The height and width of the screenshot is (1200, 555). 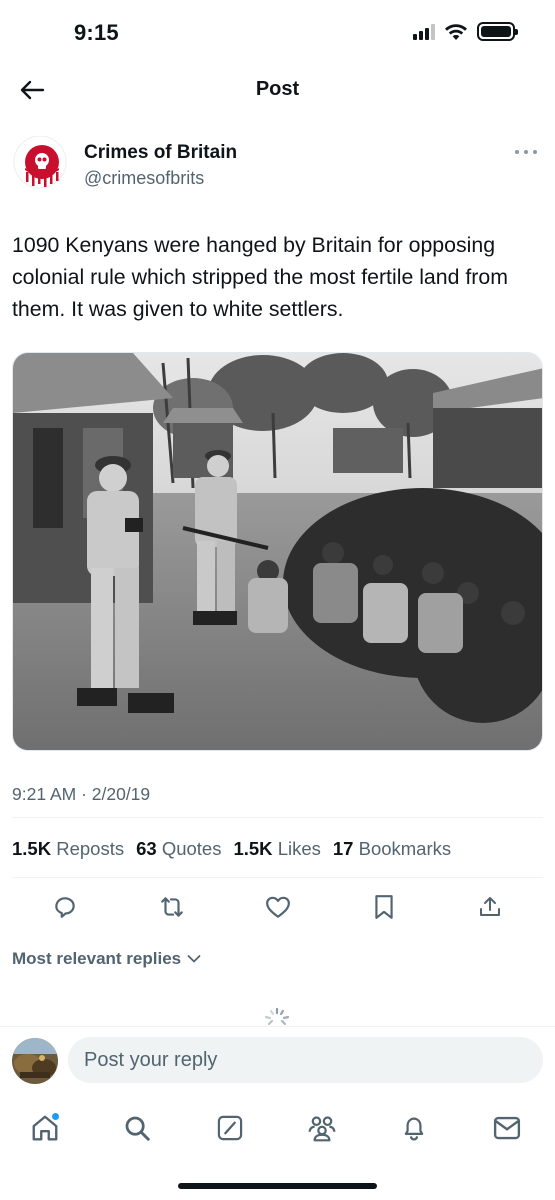 I want to click on reply-input, so click(x=305, y=1060).